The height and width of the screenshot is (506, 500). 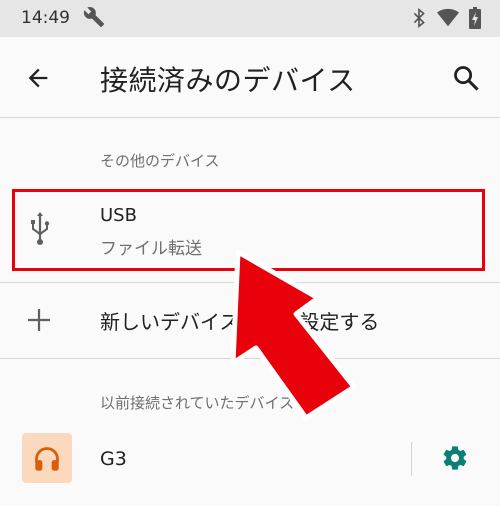 What do you see at coordinates (151, 249) in the screenshot?
I see `usb-device-subtitle: ファイル転送` at bounding box center [151, 249].